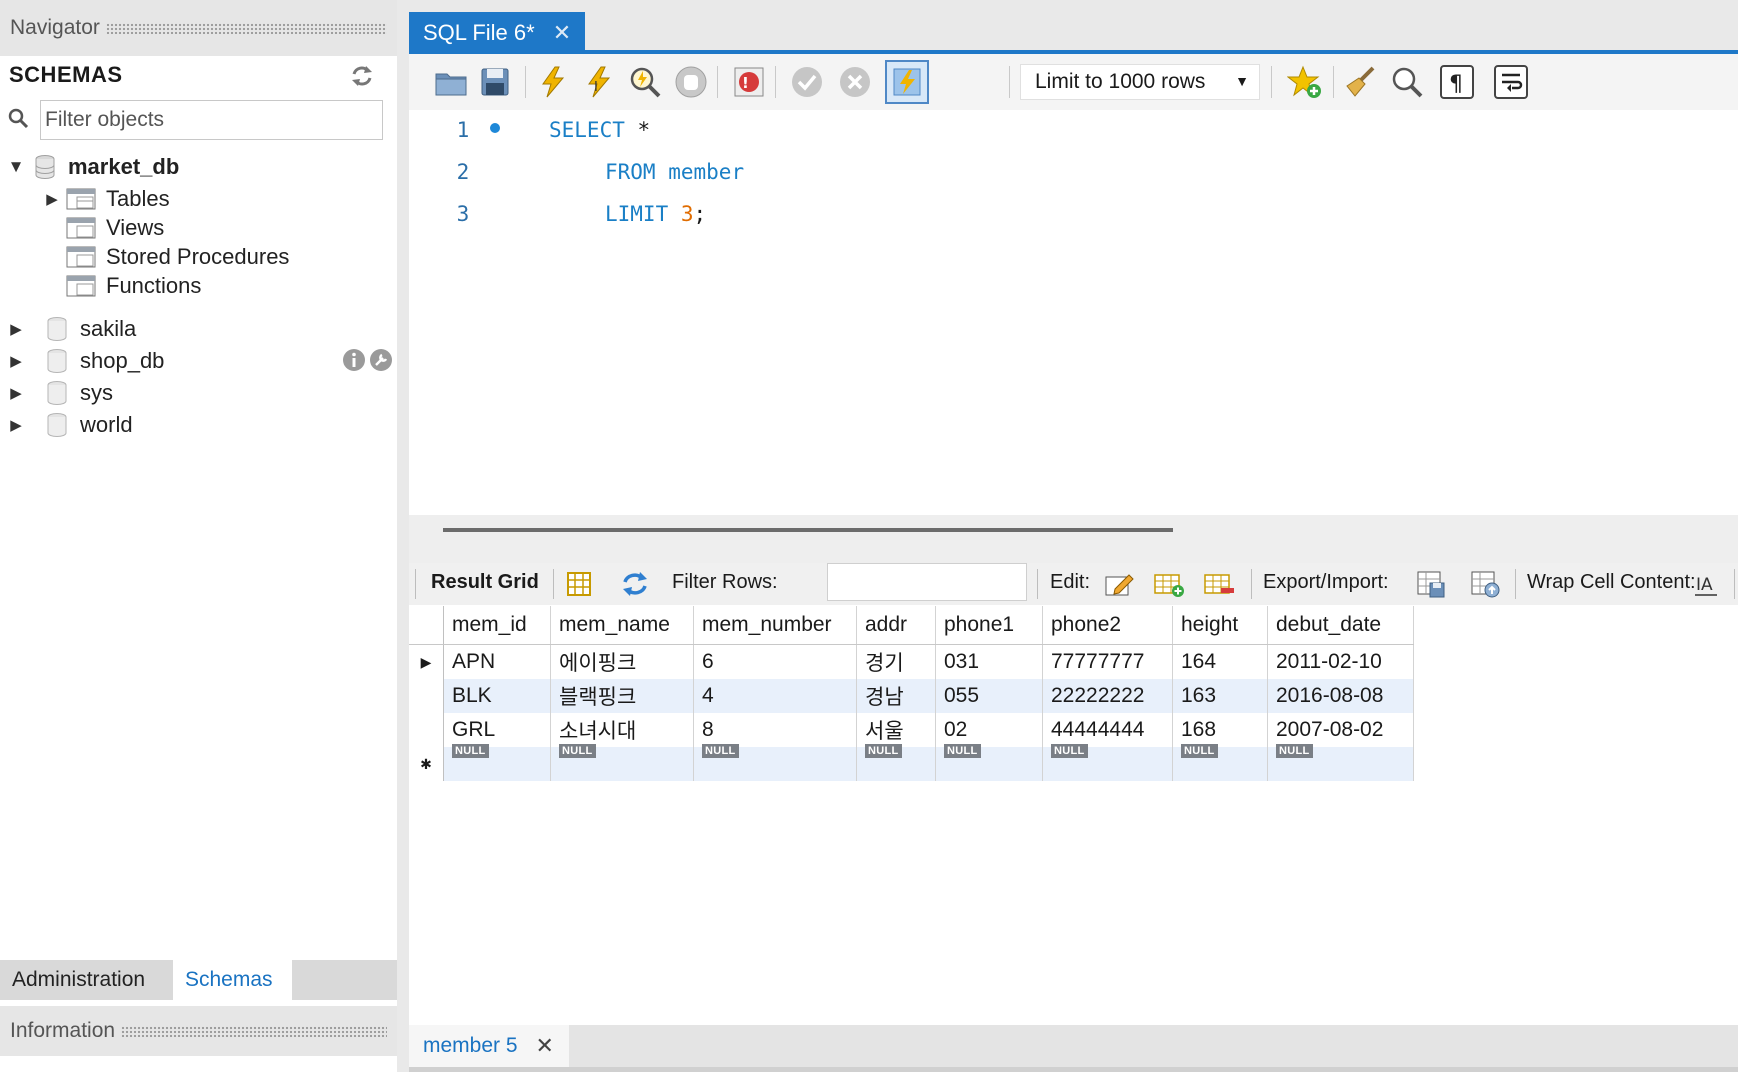 The width and height of the screenshot is (1738, 1072). I want to click on column-header-height: height, so click(1220, 625).